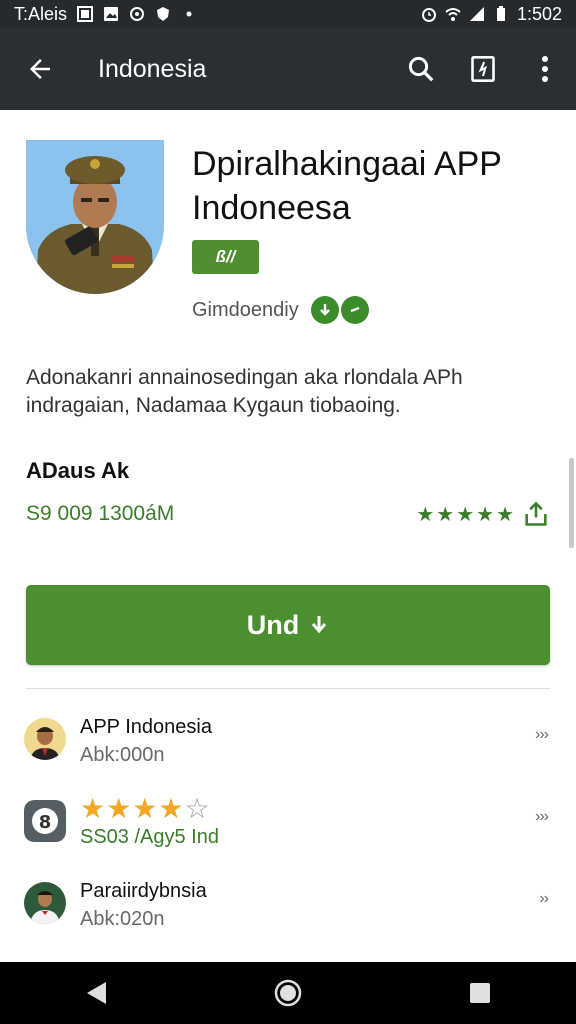 The height and width of the screenshot is (1024, 576). What do you see at coordinates (288, 905) in the screenshot?
I see `list-item: Paraiirdybnsia Abk:020n ››` at bounding box center [288, 905].